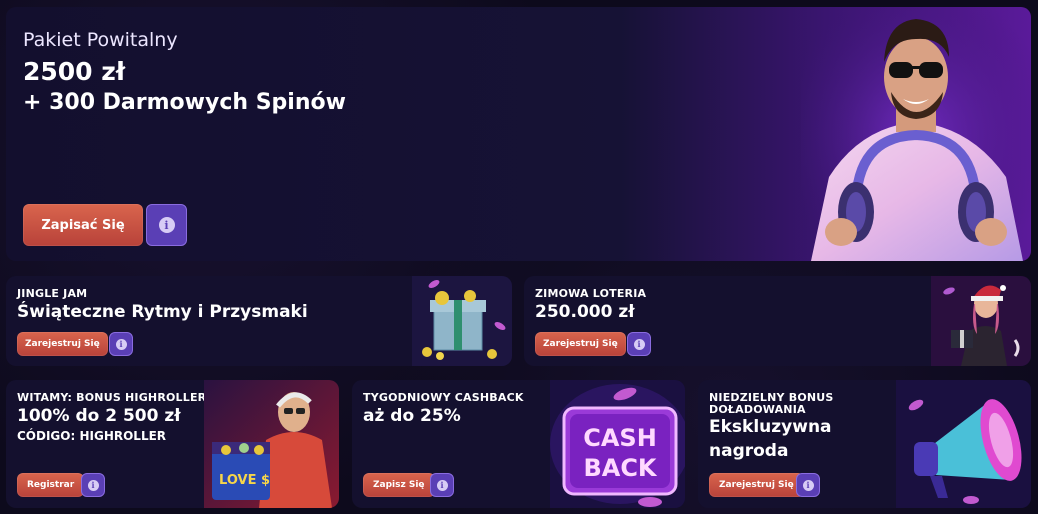  Describe the element at coordinates (620, 438) in the screenshot. I see `cash-text: CASH` at that location.